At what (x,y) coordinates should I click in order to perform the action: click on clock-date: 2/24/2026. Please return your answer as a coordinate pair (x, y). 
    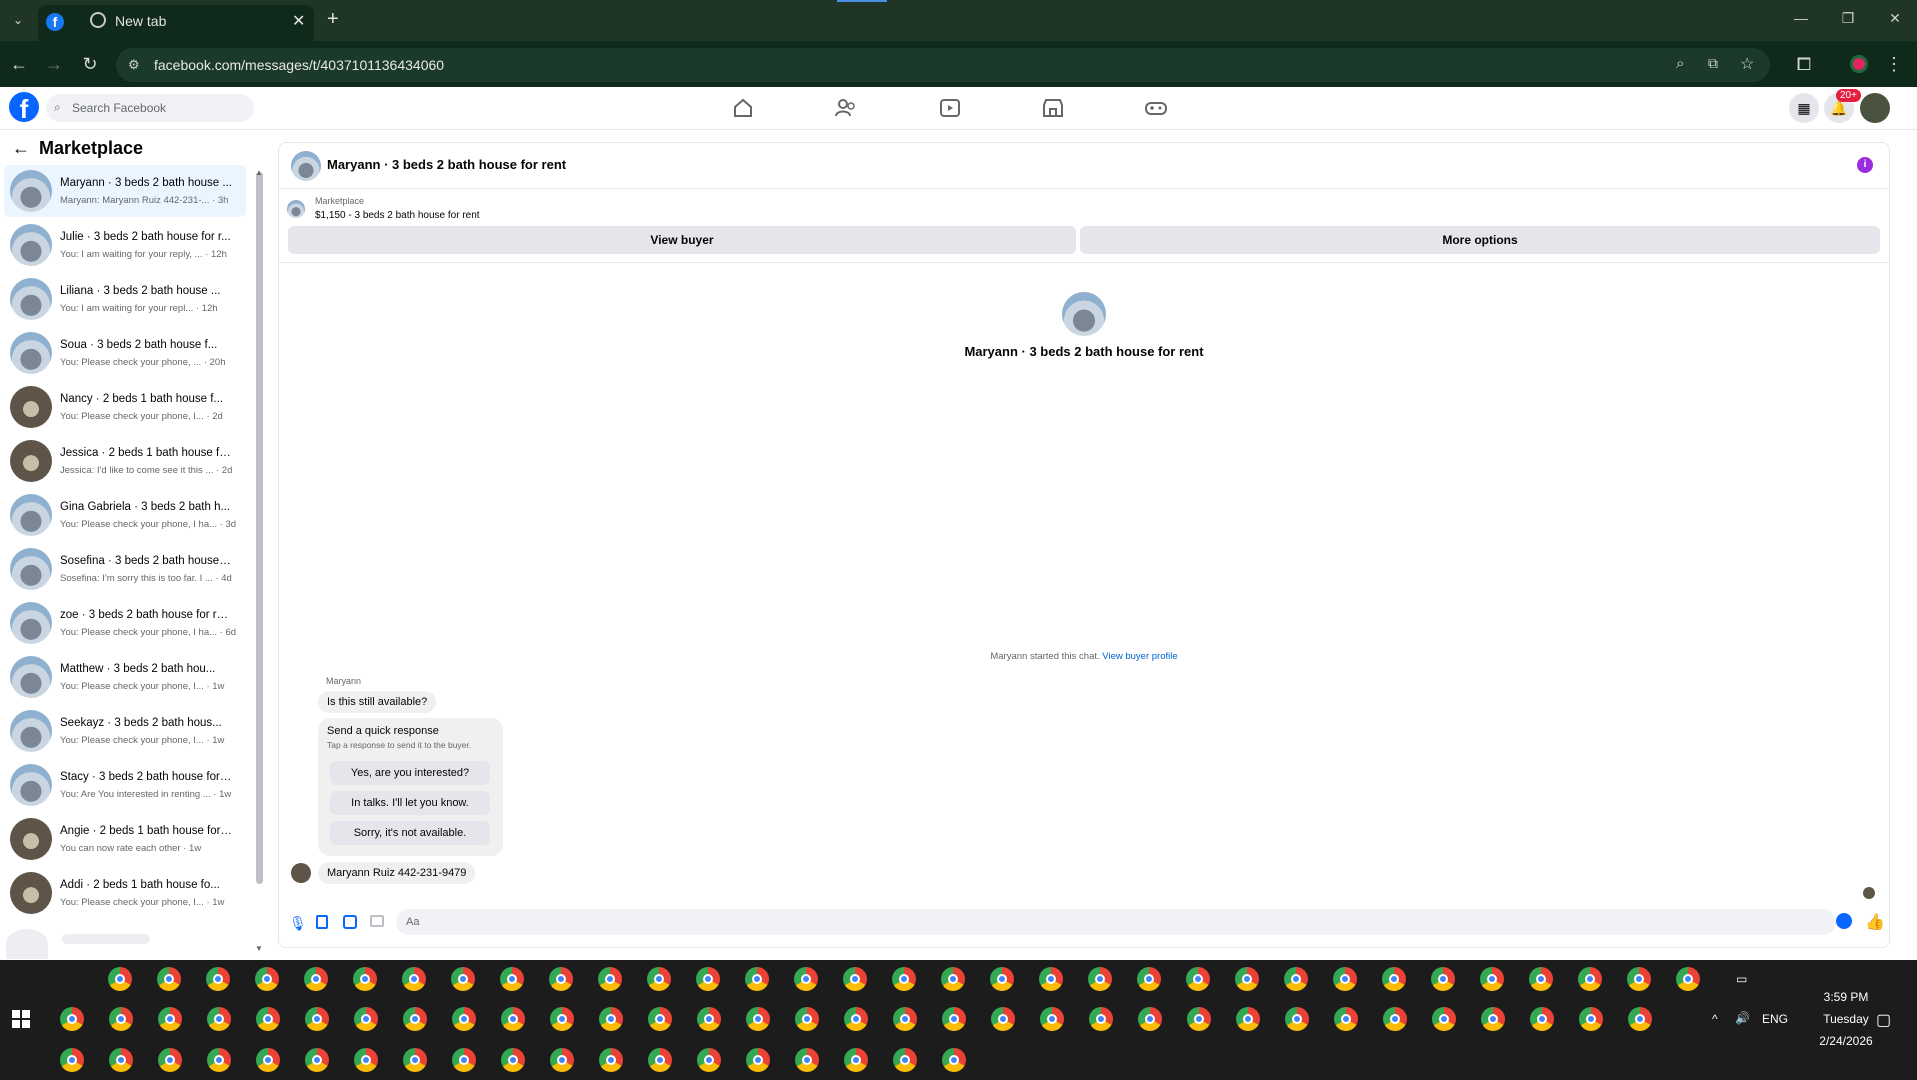
    Looking at the image, I should click on (1846, 1041).